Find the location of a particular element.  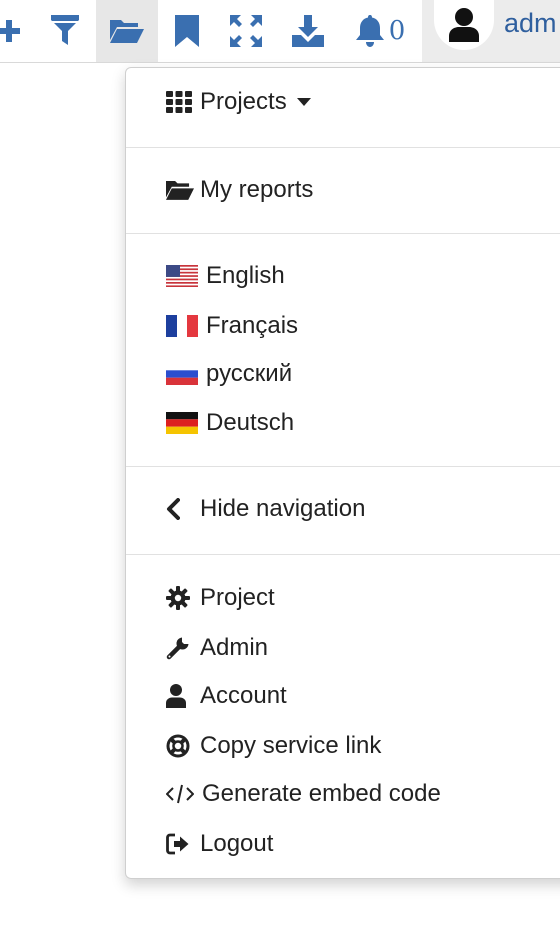

menu-item-generate-embed-code: Generate embed code is located at coordinates (303, 794).